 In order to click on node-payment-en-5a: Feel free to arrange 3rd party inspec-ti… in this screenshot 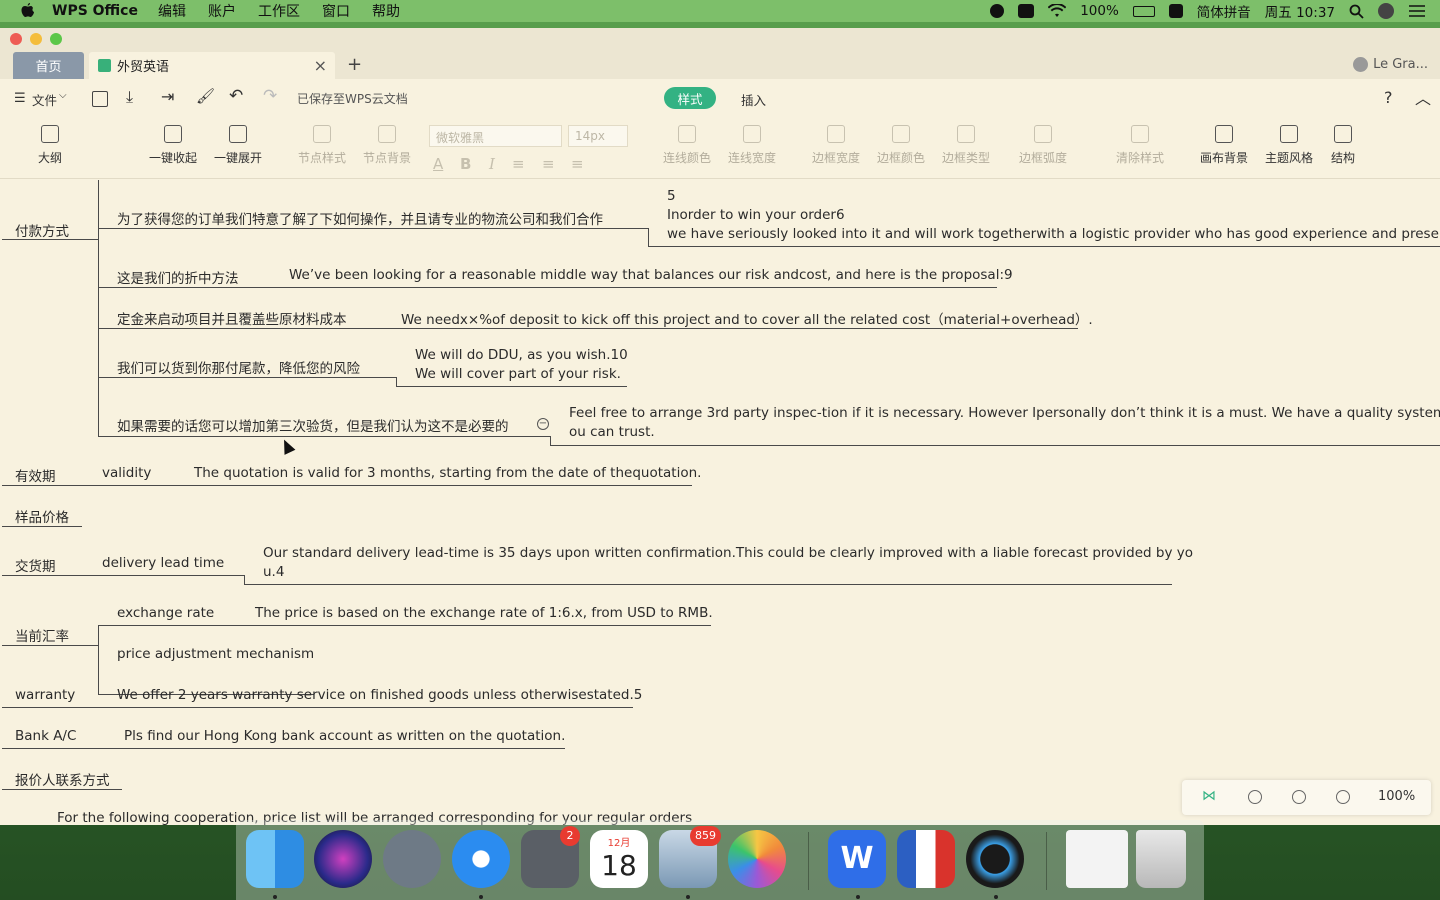, I will do `click(1004, 413)`.